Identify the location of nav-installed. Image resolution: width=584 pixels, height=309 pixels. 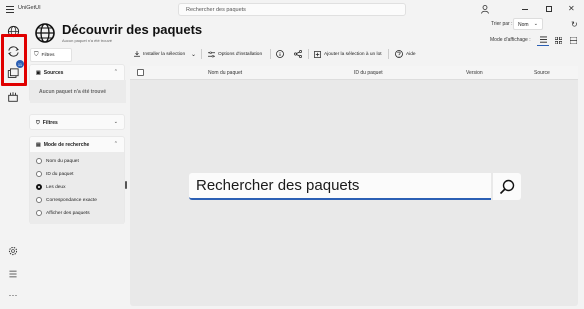
(13, 74).